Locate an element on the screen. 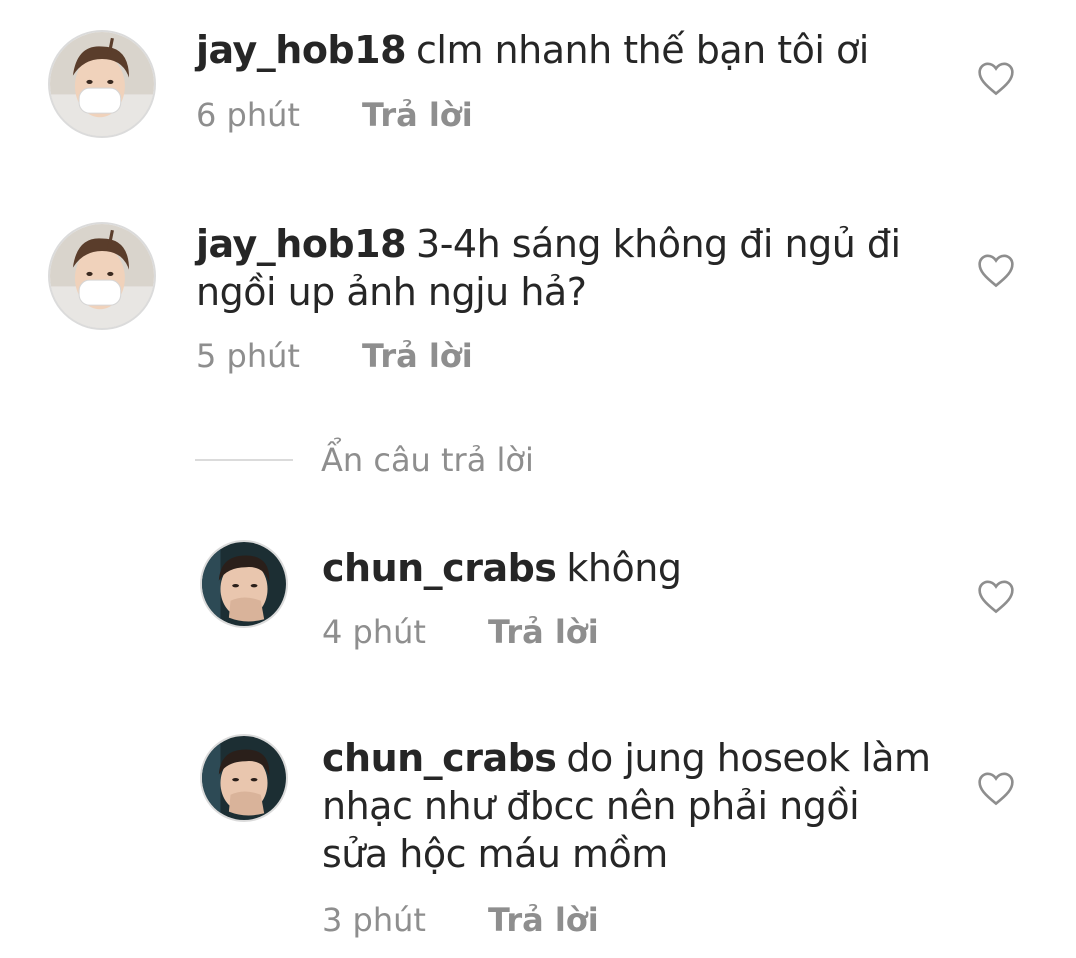 This screenshot has height=958, width=1076. comment-meta: 5 phút Trả lời is located at coordinates (334, 356).